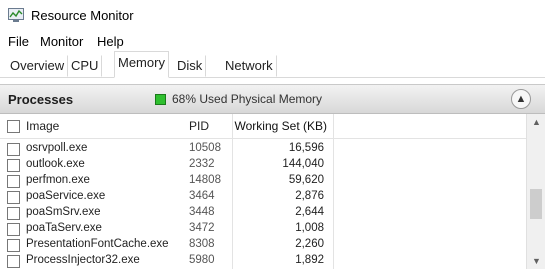 Image resolution: width=545 pixels, height=269 pixels. I want to click on window-title: Resource Monitor, so click(82, 15).